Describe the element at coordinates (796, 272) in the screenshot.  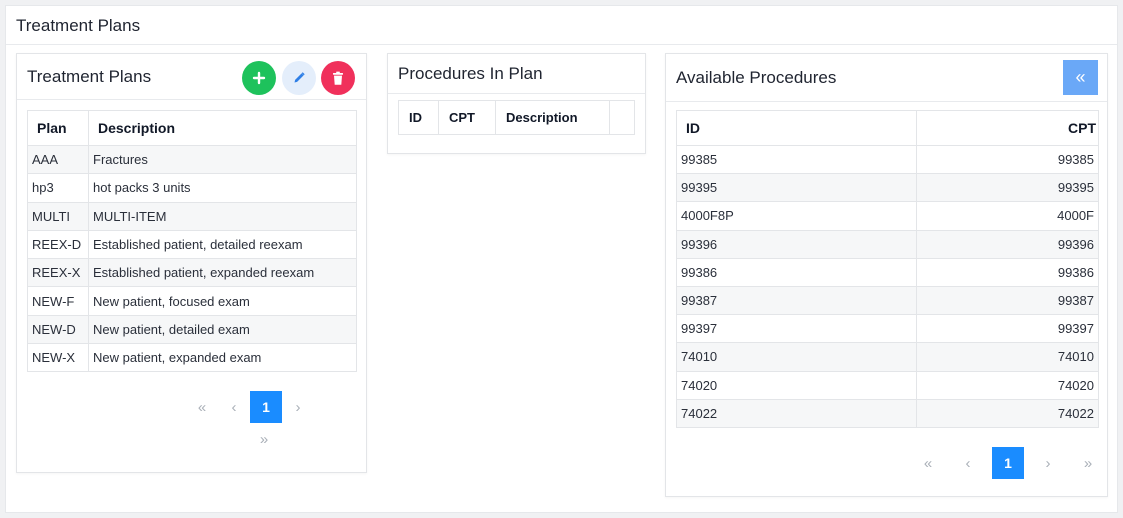
I see `id-cell: 99386` at that location.